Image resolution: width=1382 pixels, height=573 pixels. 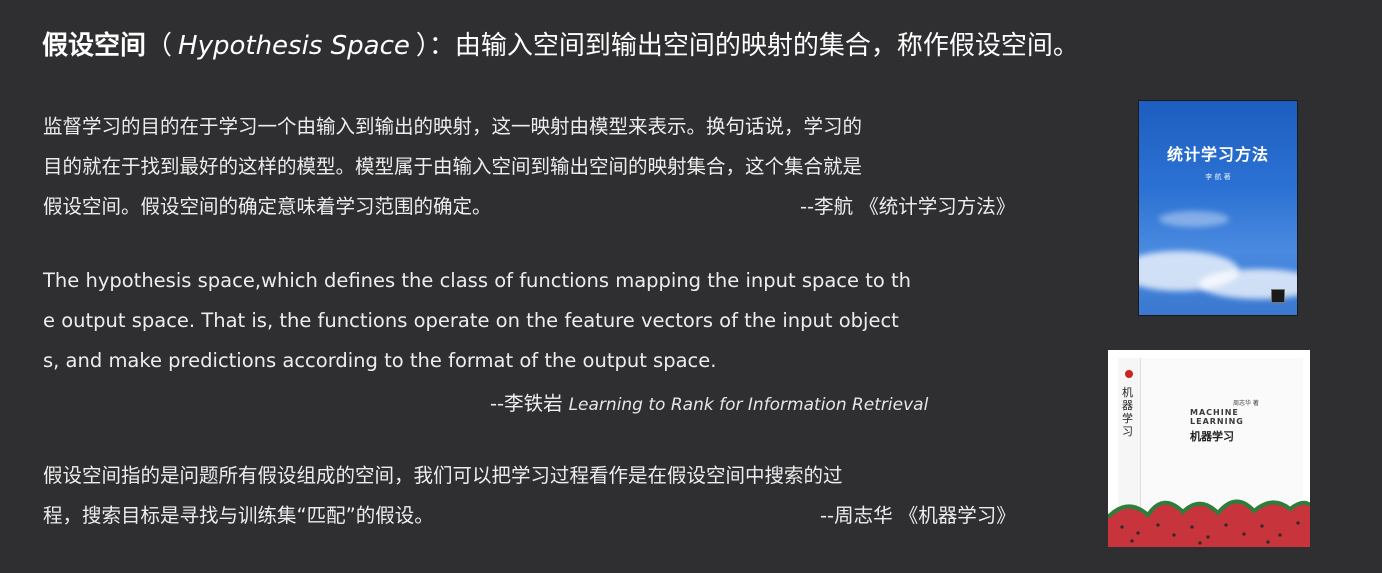 What do you see at coordinates (238, 515) in the screenshot?
I see `paragraph-line-text: 程，搜索目标是寻找与训练集“匹配”的假设。` at bounding box center [238, 515].